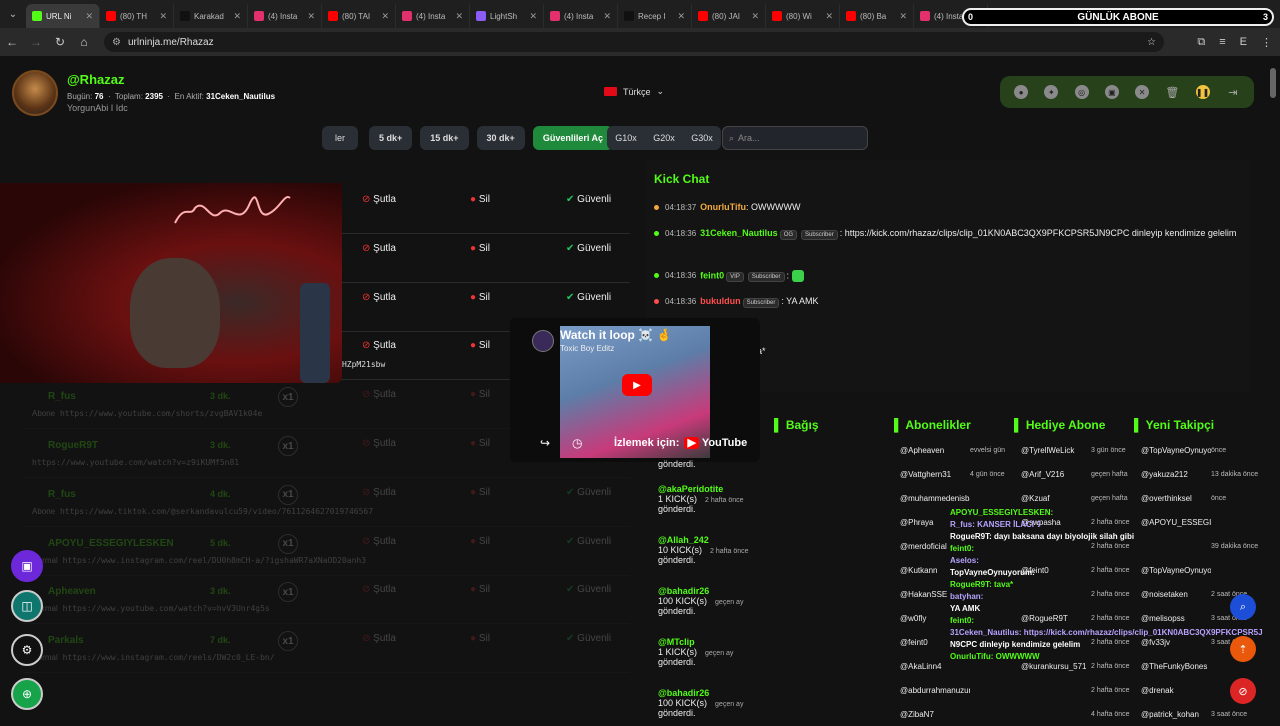 The height and width of the screenshot is (726, 1280). I want to click on add-user-icon: ⊕, so click(27, 694).